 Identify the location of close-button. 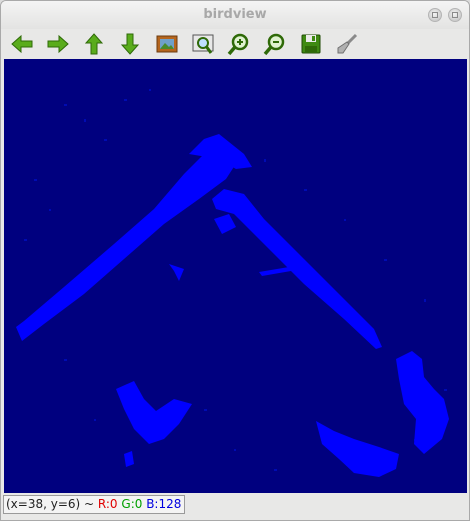
(455, 15).